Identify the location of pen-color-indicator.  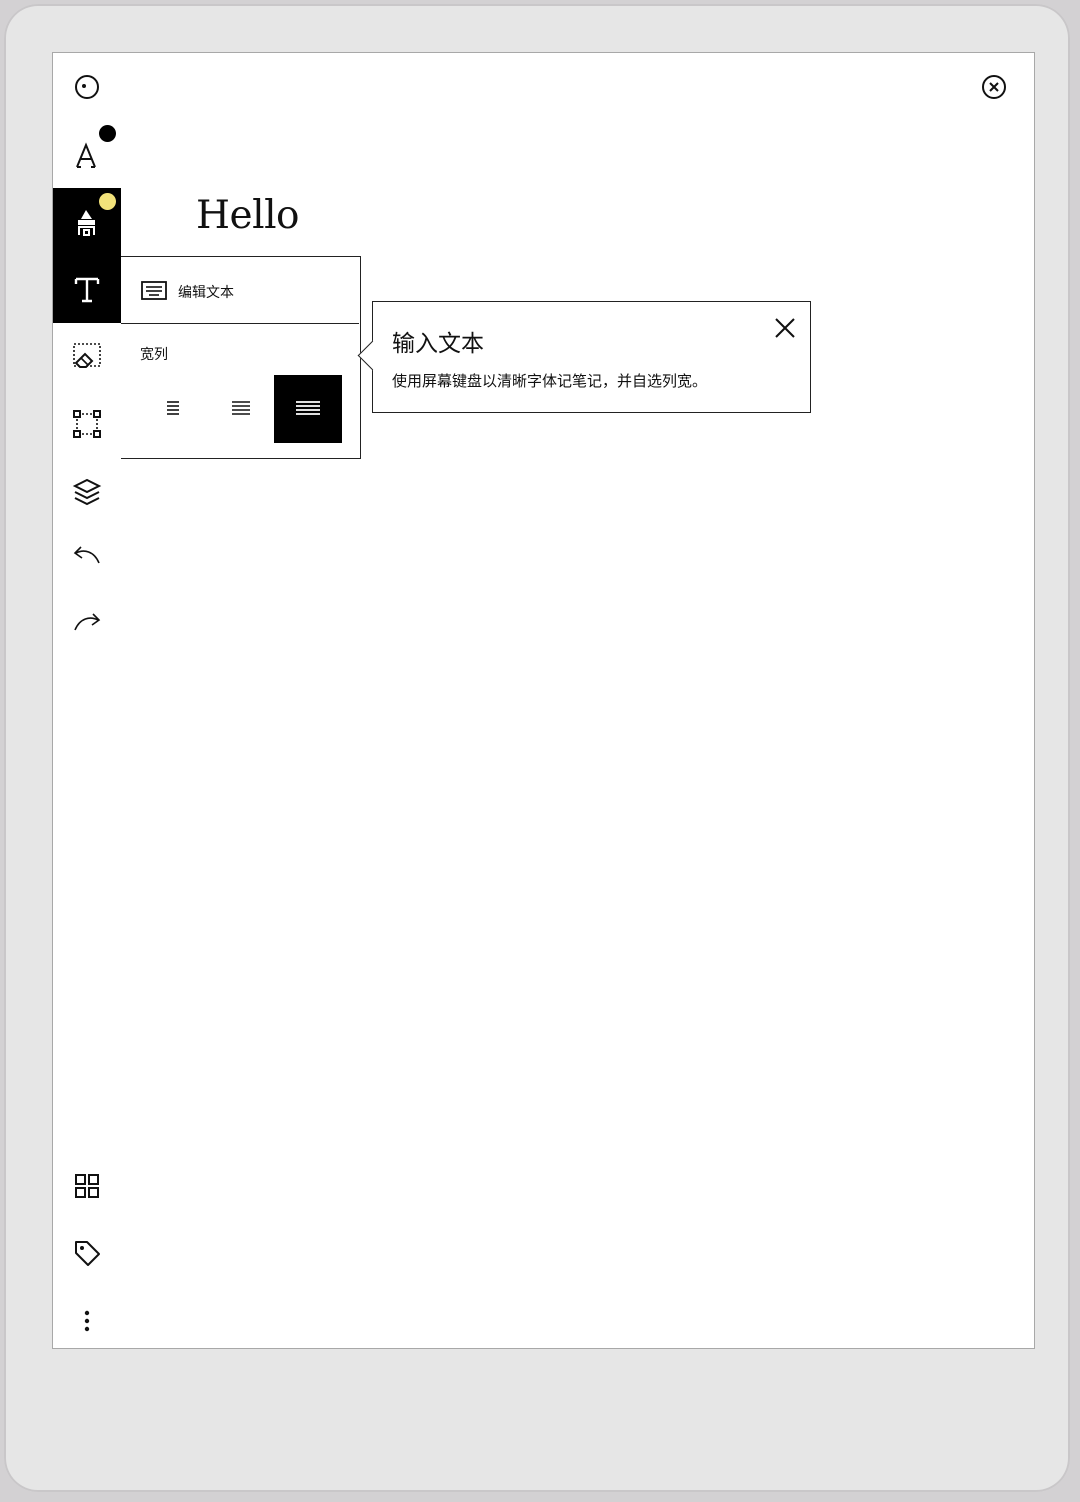
(107, 133).